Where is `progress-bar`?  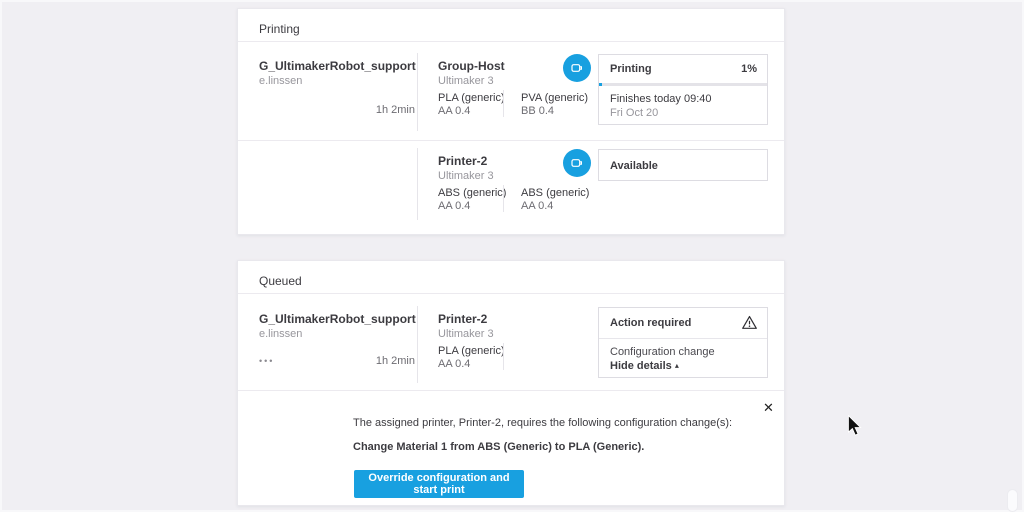
progress-bar is located at coordinates (683, 84).